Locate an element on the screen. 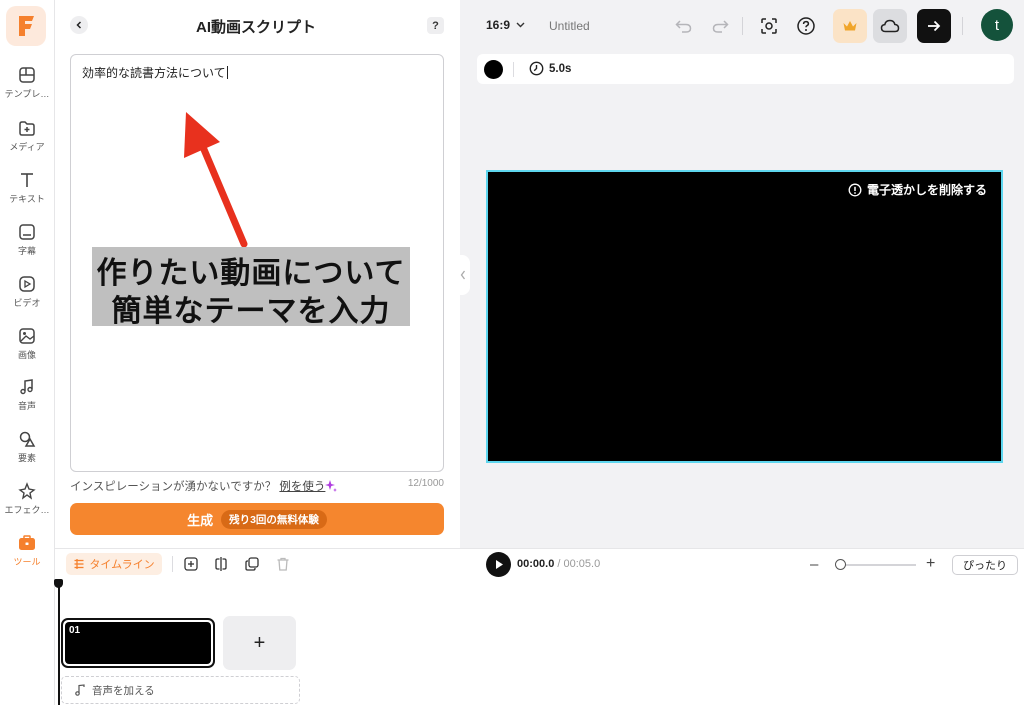 The width and height of the screenshot is (1024, 705). sidebar-item-label: テキスト is located at coordinates (27, 199).